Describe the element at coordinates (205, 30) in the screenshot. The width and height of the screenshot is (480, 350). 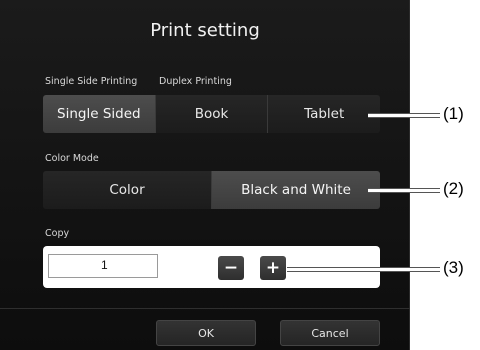
I see `dialog-title: Print setting` at that location.